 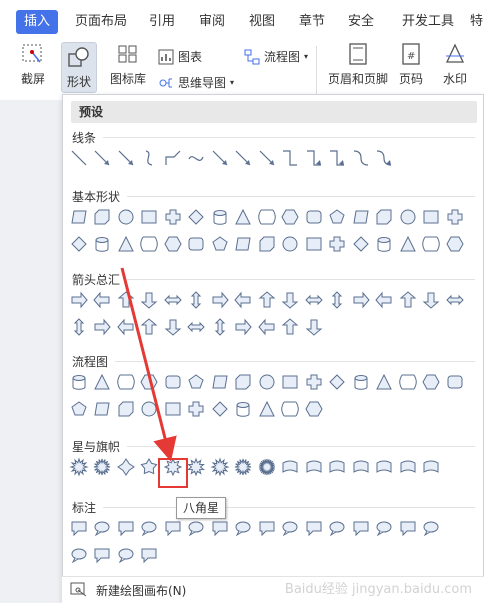 I want to click on mindmap-button: 思维导图 ▾, so click(x=196, y=82).